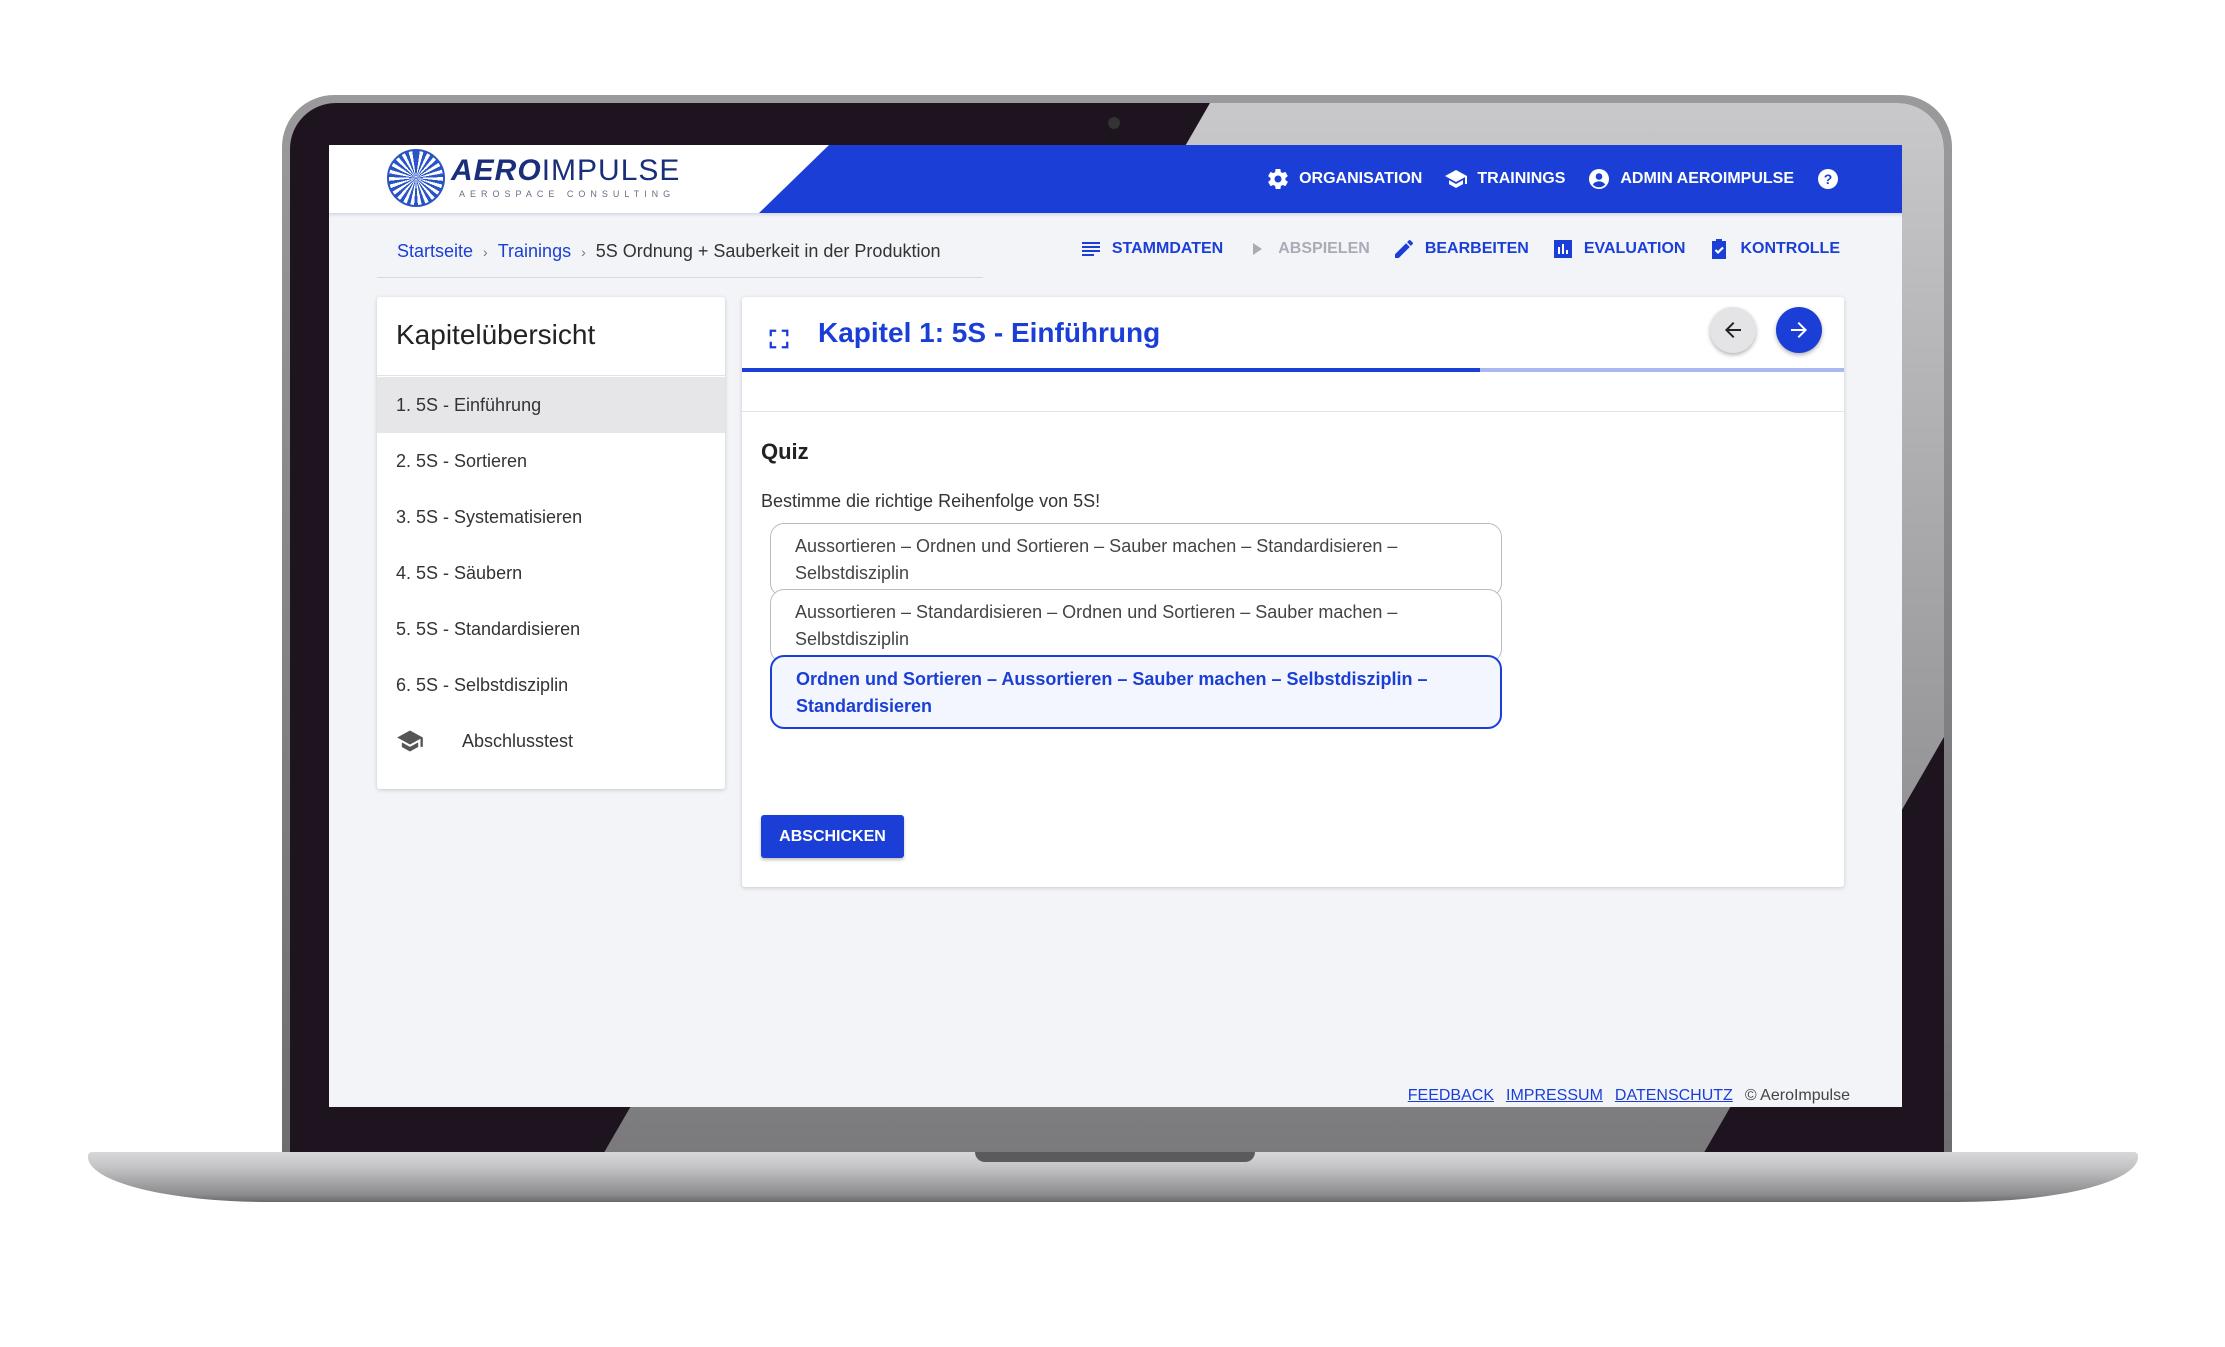 Image resolution: width=2225 pixels, height=1347 pixels. What do you see at coordinates (852, 639) in the screenshot?
I see `quiz-option-2-text: Selbstdisziplin` at bounding box center [852, 639].